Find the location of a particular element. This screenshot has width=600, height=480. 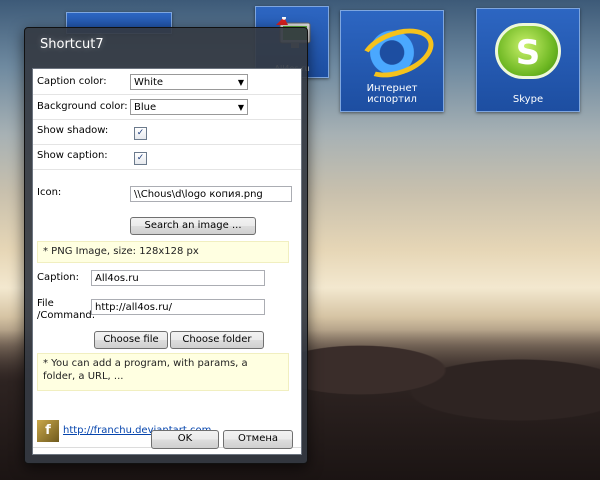

show-caption-row: Show caption: ✓ is located at coordinates (167, 157).